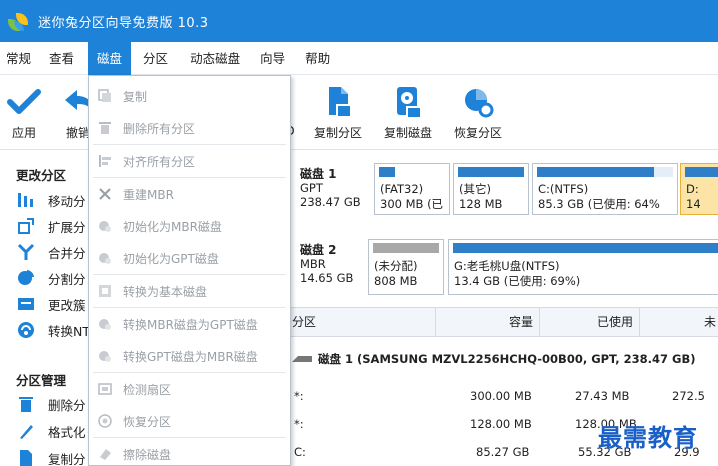  Describe the element at coordinates (563, 189) in the screenshot. I see `partition-fs: C:(NTFS)` at that location.